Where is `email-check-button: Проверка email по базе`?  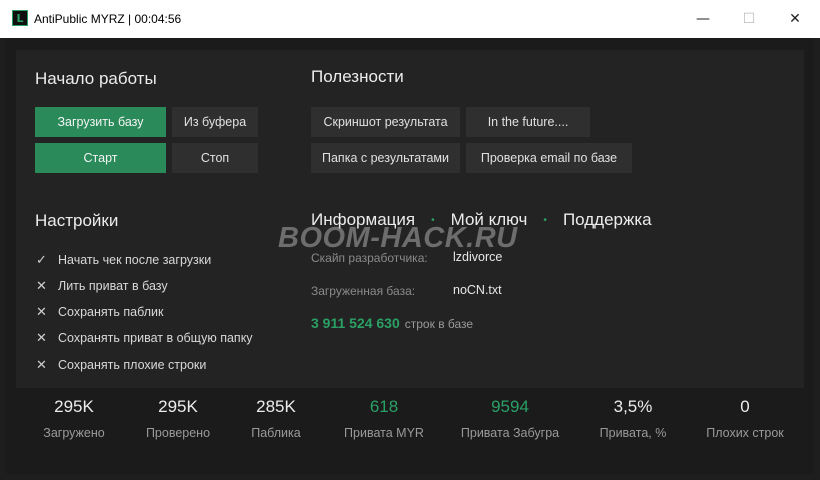
email-check-button: Проверка email по базе is located at coordinates (549, 158).